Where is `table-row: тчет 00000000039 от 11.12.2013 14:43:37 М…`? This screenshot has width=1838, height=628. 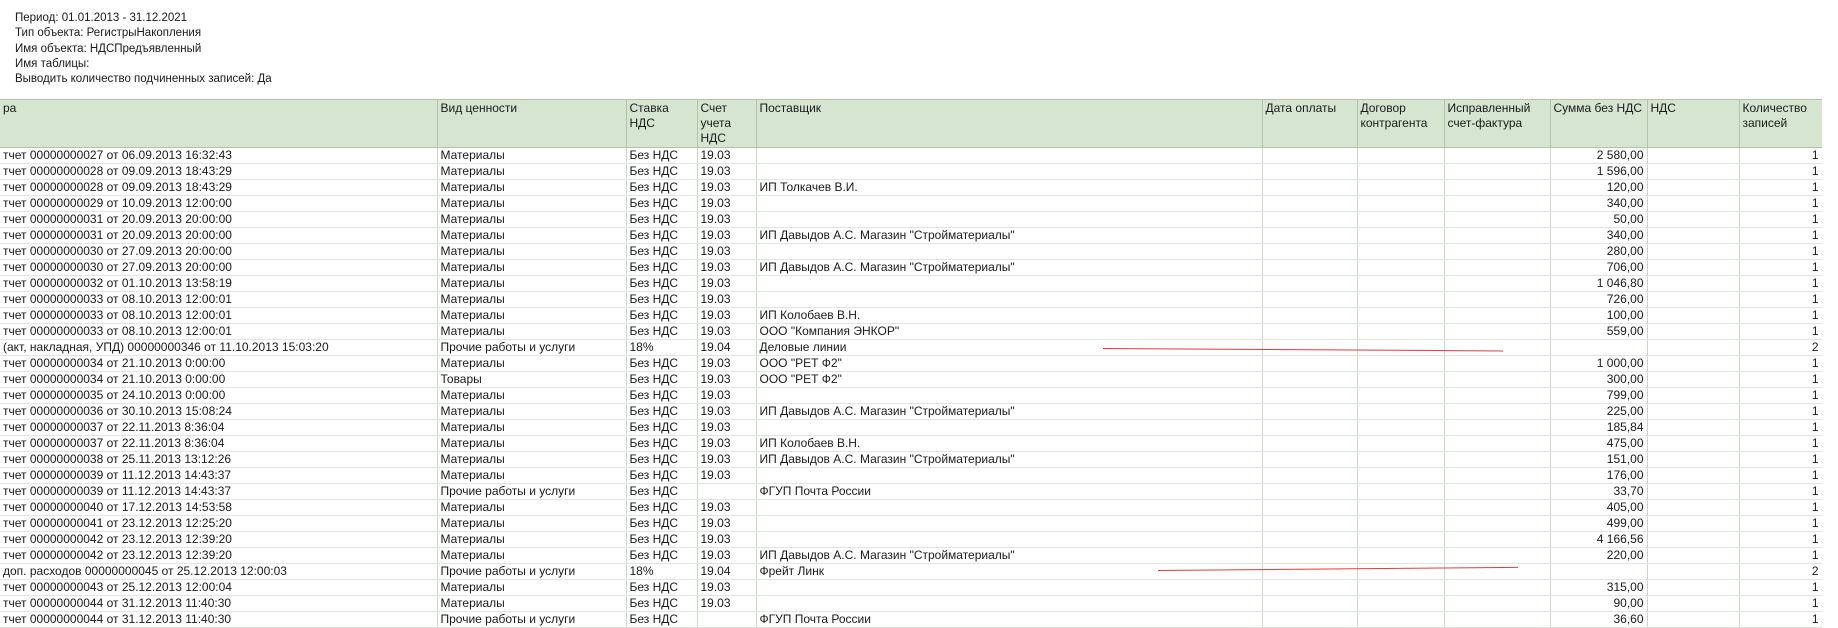
table-row: тчет 00000000039 от 11.12.2013 14:43:37 М… is located at coordinates (911, 475).